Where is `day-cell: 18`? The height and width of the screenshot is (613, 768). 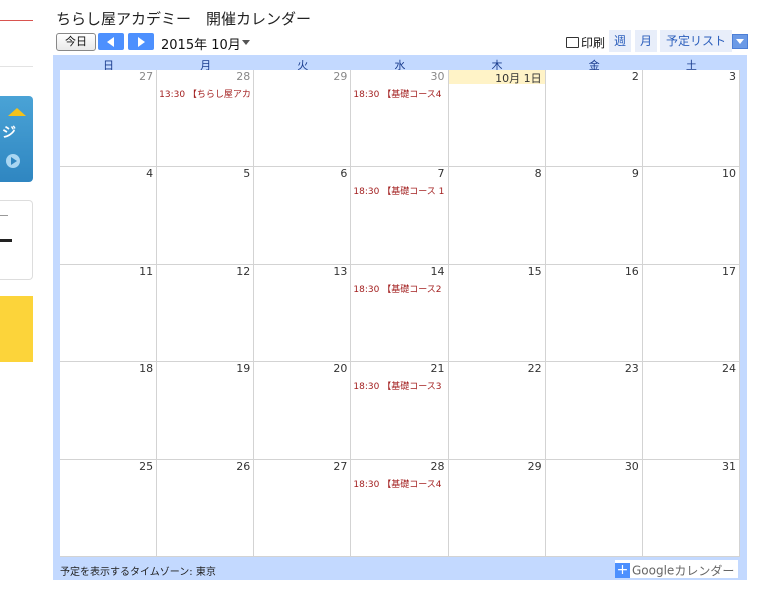
day-cell: 18 is located at coordinates (109, 411).